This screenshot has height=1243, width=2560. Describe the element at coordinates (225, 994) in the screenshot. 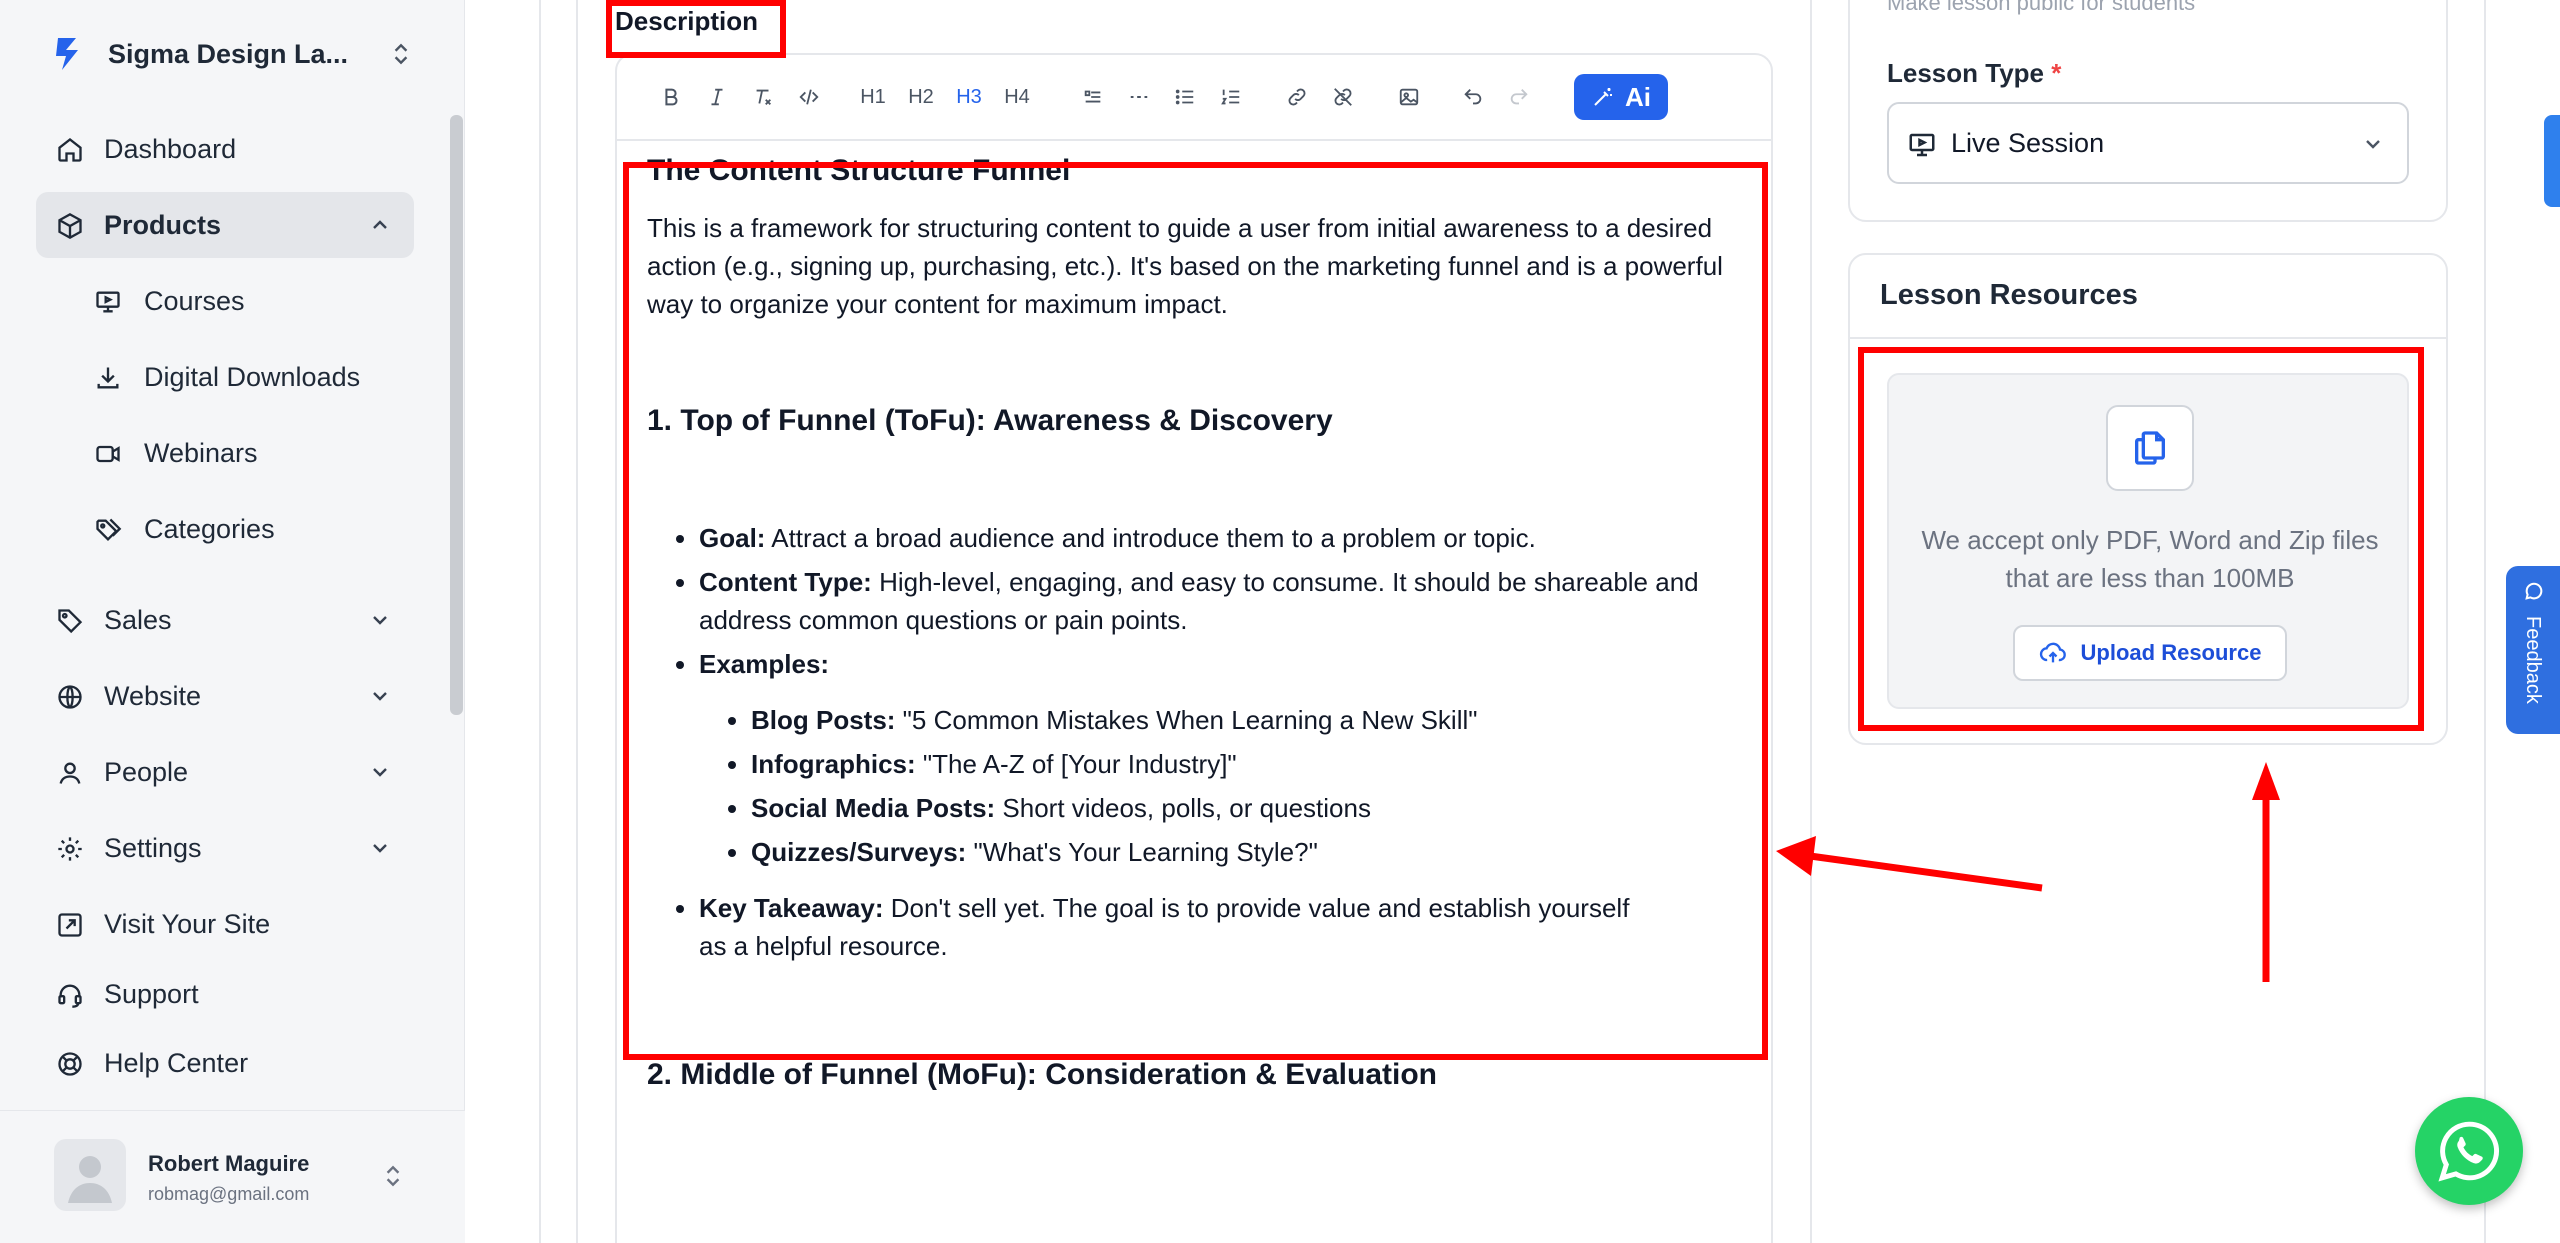

I see `sidebar-item-support: Support` at that location.